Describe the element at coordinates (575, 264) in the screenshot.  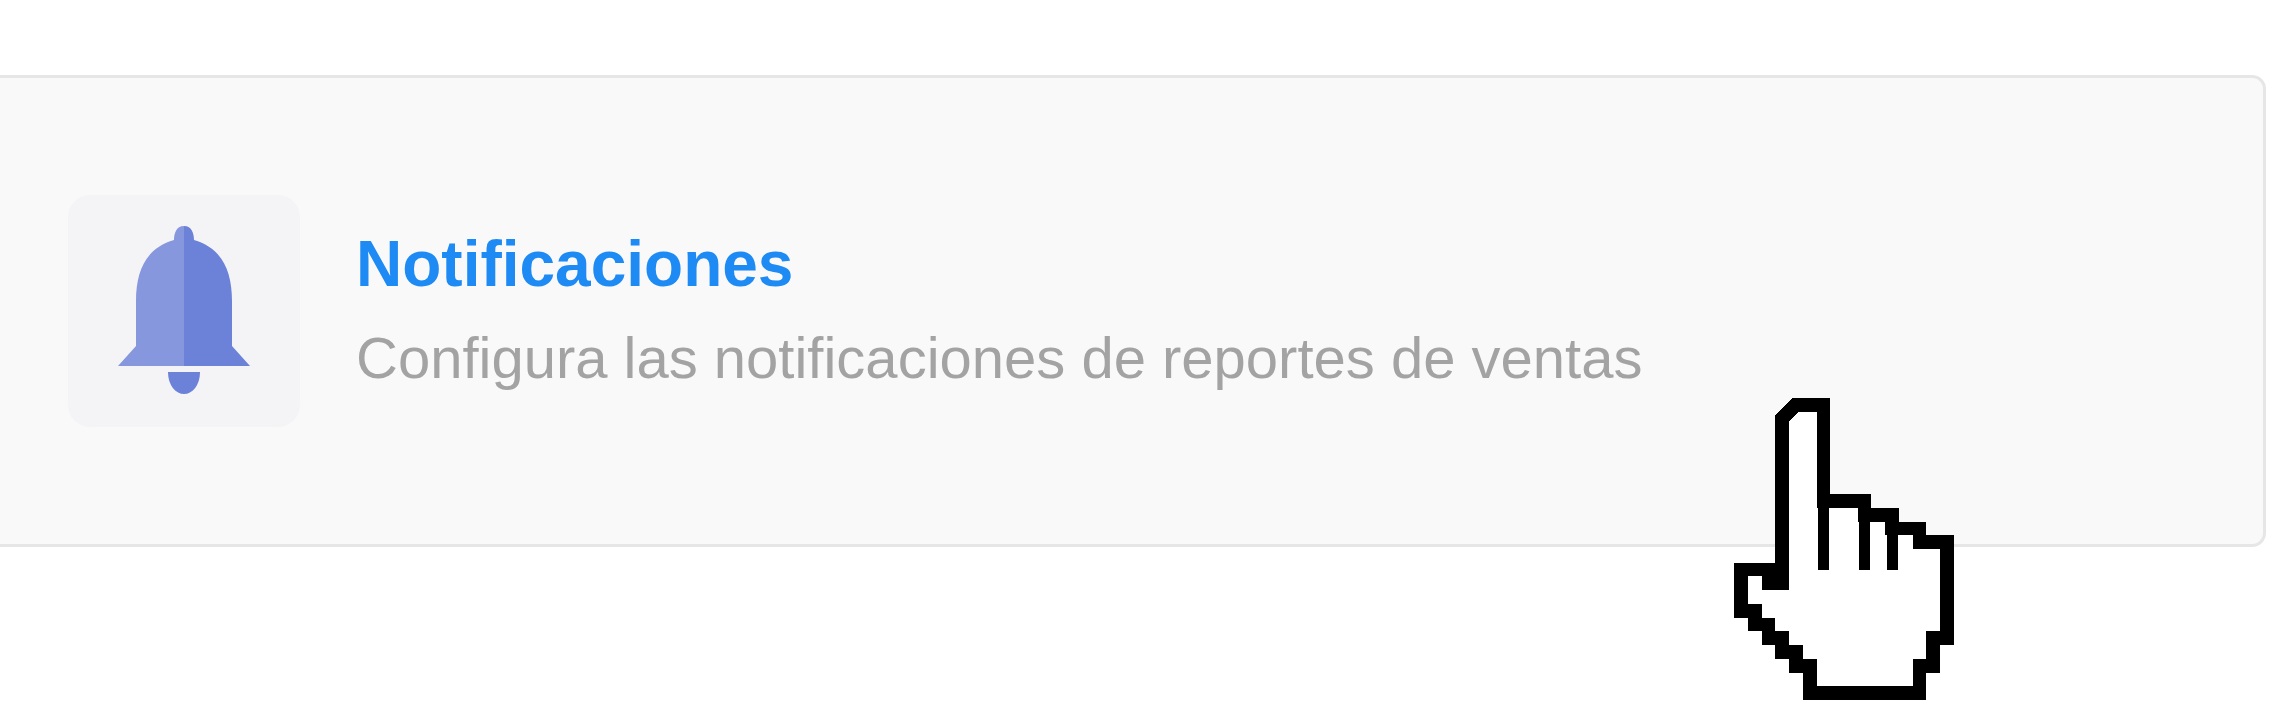
I see `card-title: Notificaciones` at that location.